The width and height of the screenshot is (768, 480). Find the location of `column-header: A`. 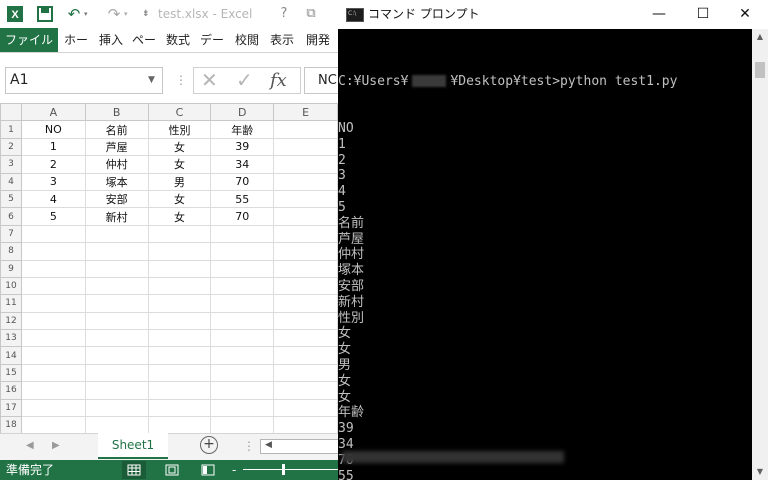

column-header: A is located at coordinates (53, 112).